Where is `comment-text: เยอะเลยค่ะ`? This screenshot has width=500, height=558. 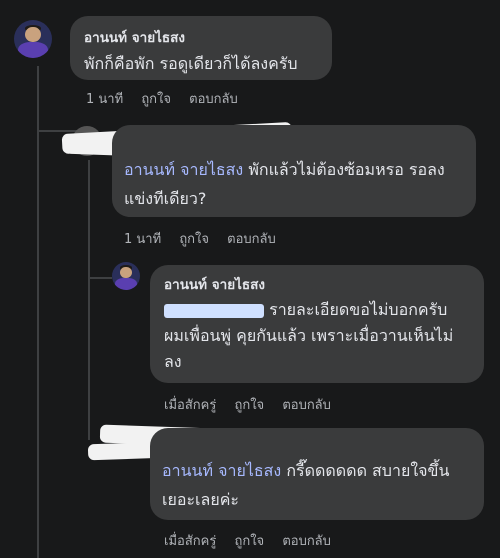
comment-text: เยอะเลยค่ะ is located at coordinates (200, 499).